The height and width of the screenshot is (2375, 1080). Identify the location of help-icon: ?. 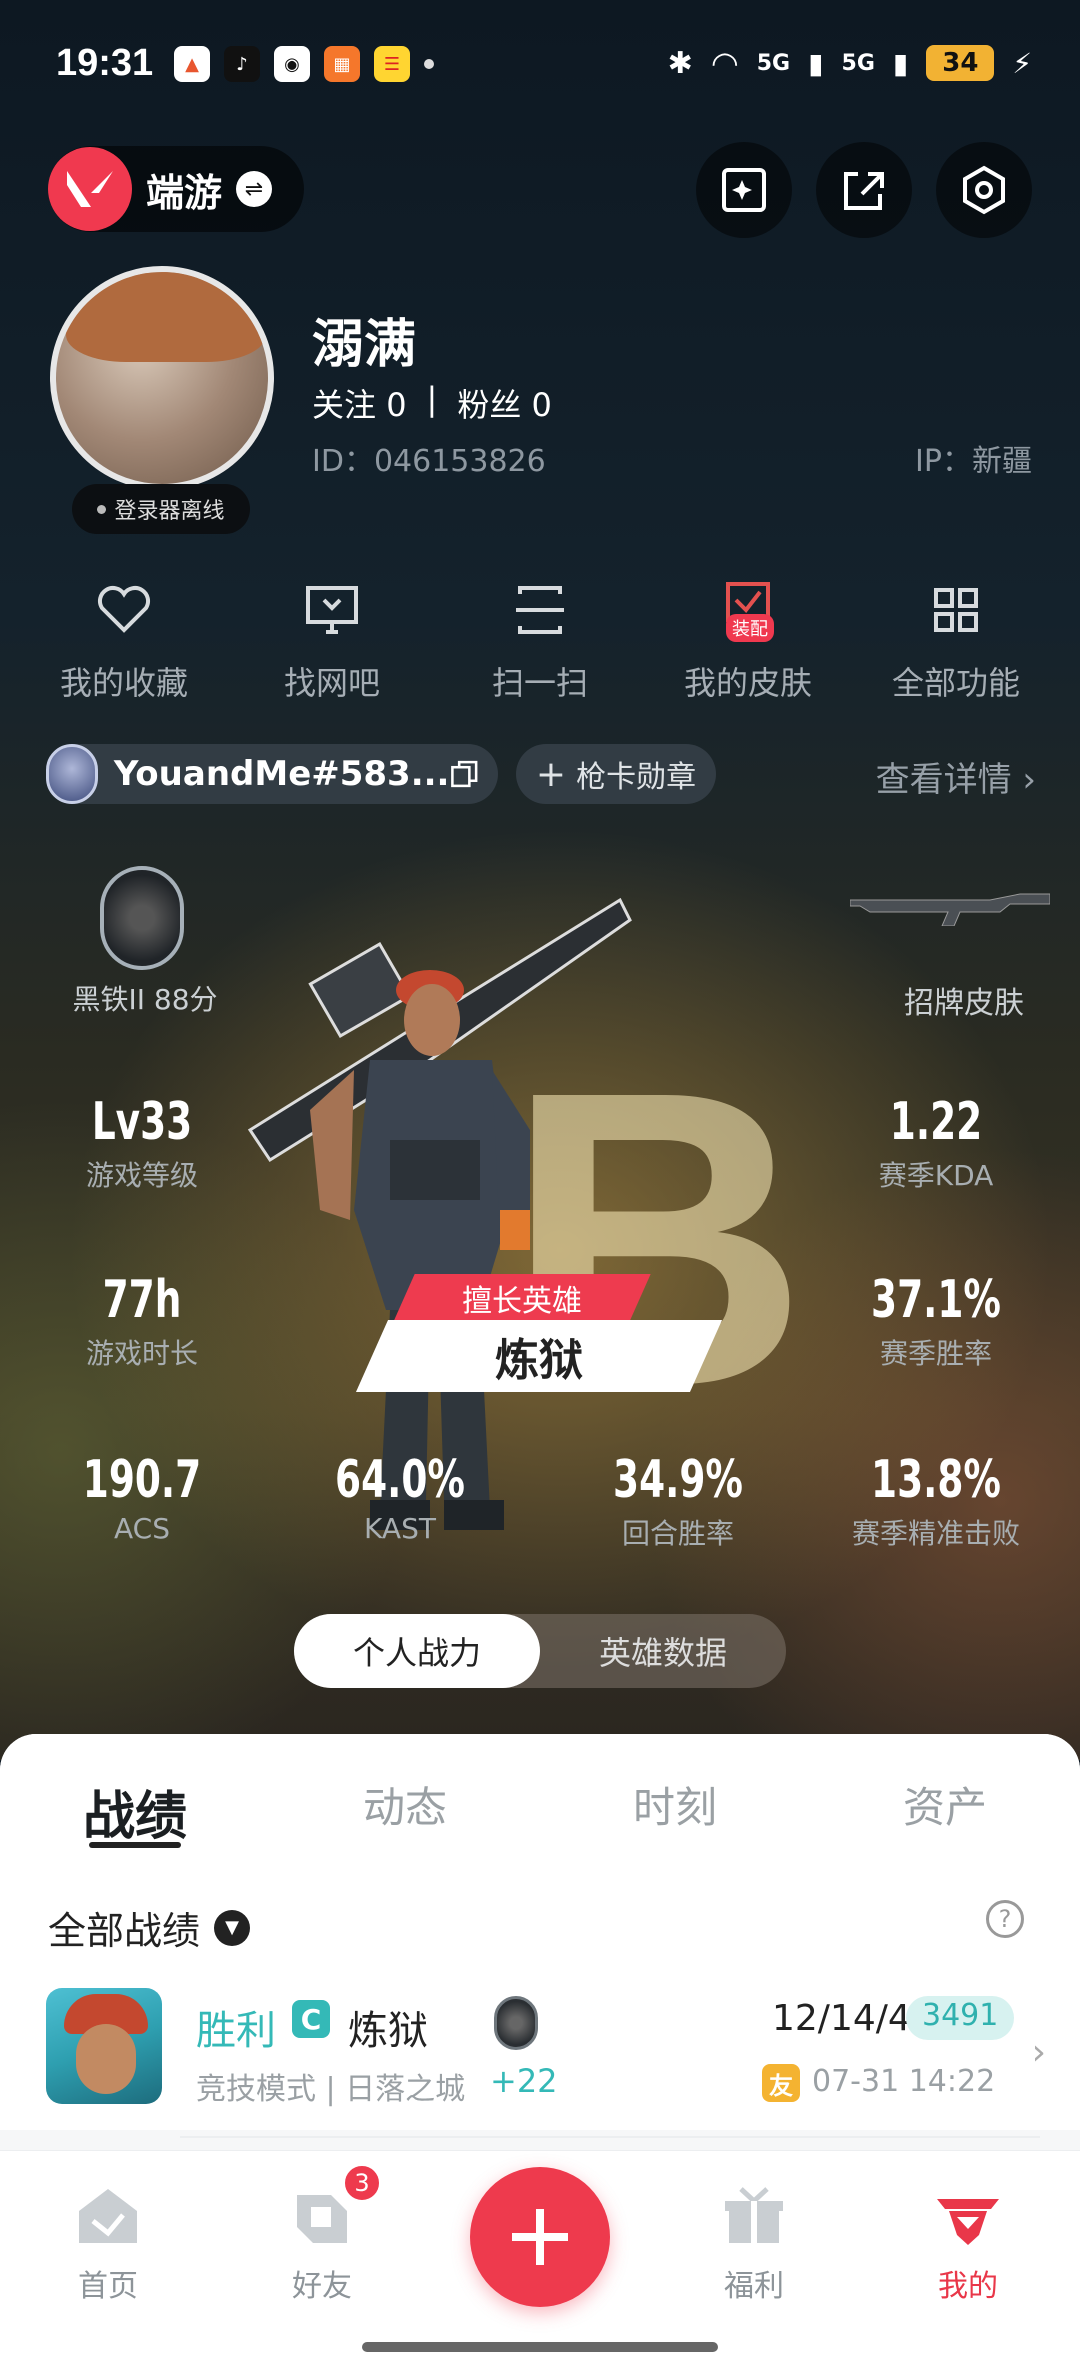
(1005, 1919).